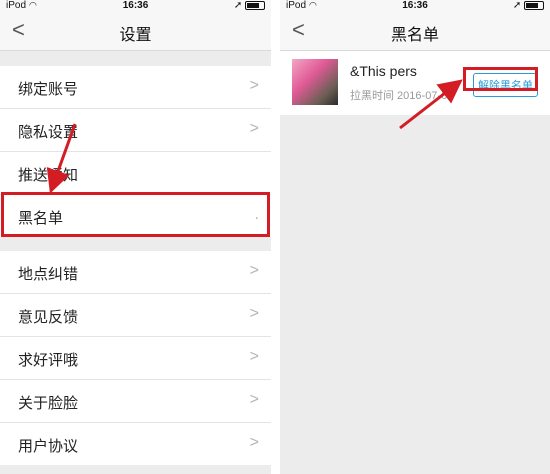 The width and height of the screenshot is (550, 474). I want to click on block-time: 拉黑时间 2016-07-08, so click(402, 96).